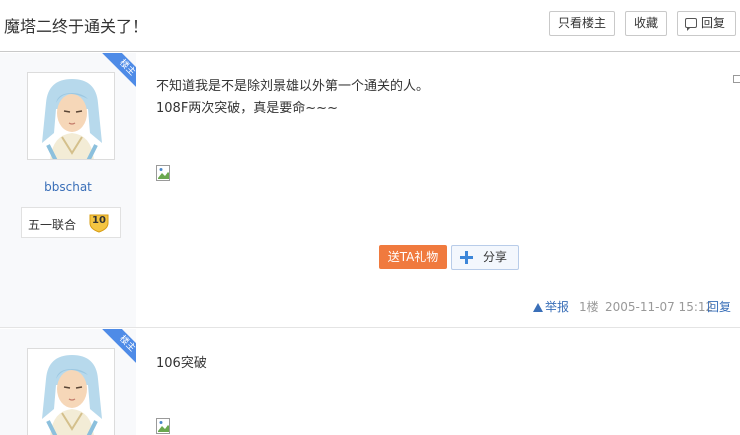 The image size is (740, 435). What do you see at coordinates (582, 23) in the screenshot?
I see `only-author-button: 只看楼主` at bounding box center [582, 23].